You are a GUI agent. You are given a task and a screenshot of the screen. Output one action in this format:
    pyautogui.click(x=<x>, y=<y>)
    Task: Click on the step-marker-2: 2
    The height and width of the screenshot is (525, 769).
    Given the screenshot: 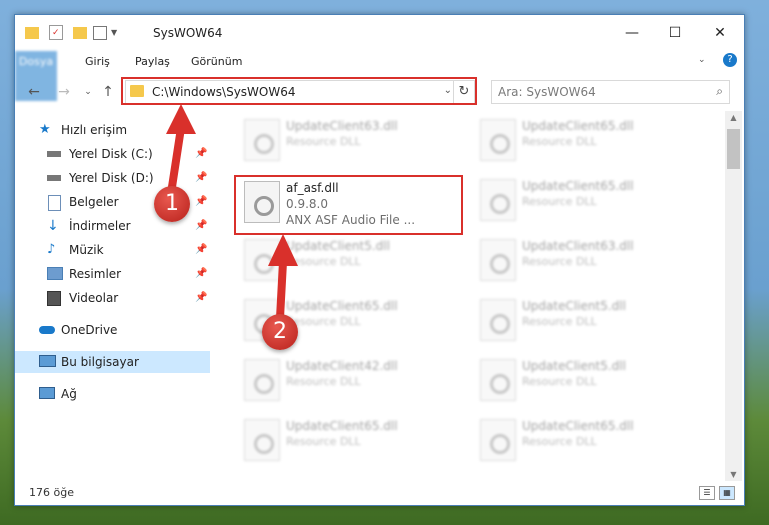 What is the action you would take?
    pyautogui.click(x=280, y=332)
    